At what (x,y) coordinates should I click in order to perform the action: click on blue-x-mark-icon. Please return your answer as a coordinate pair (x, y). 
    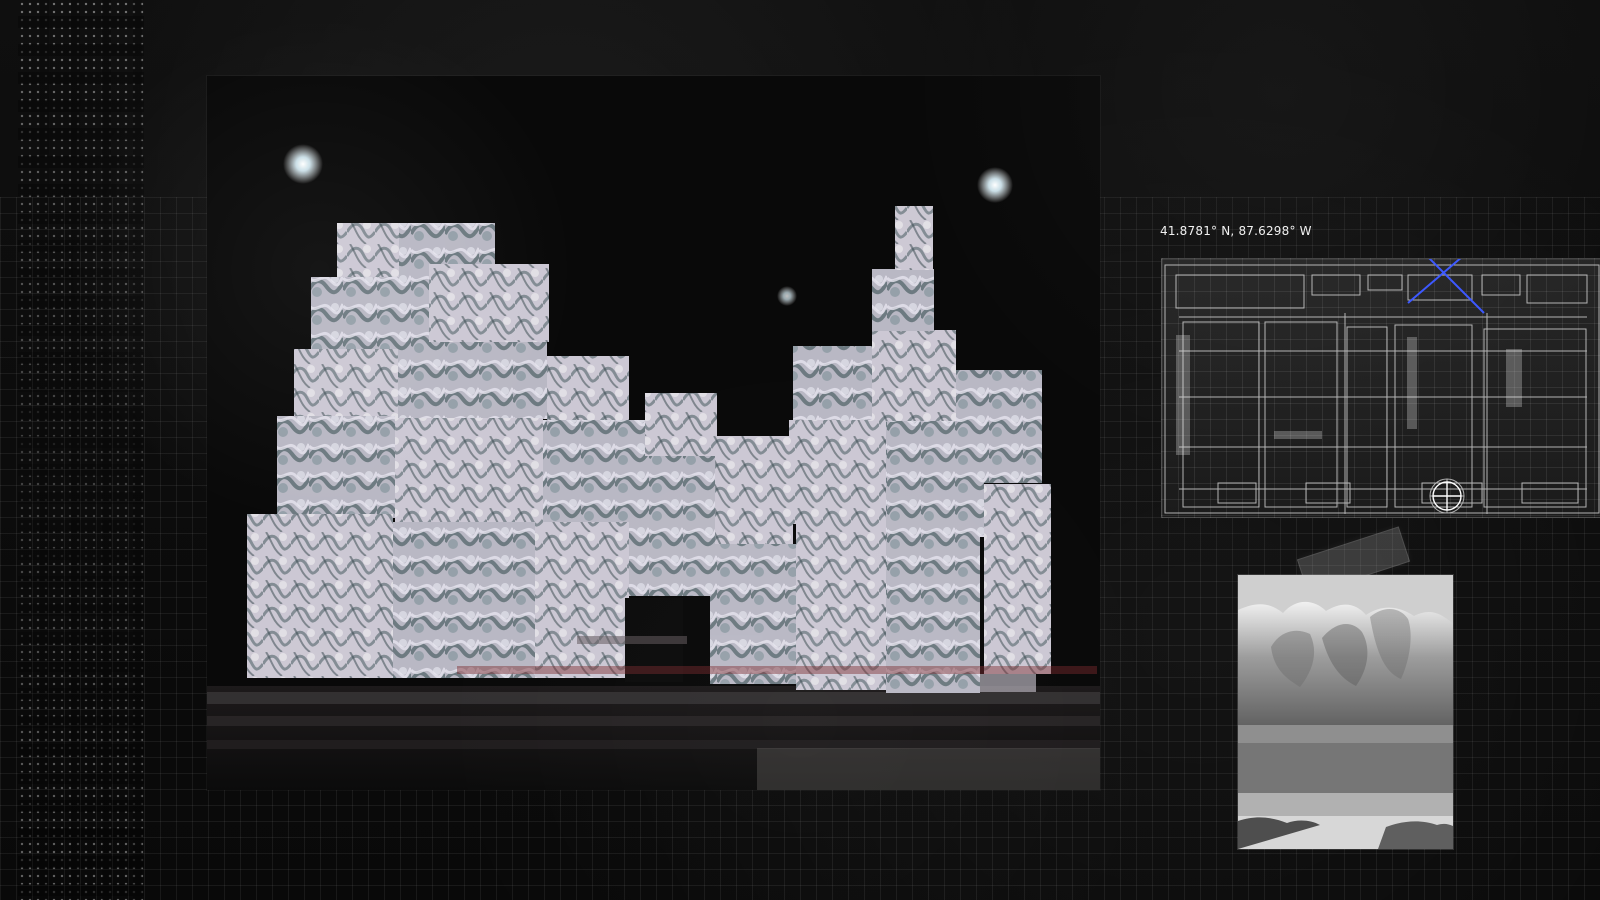
    Looking at the image, I should click on (1446, 286).